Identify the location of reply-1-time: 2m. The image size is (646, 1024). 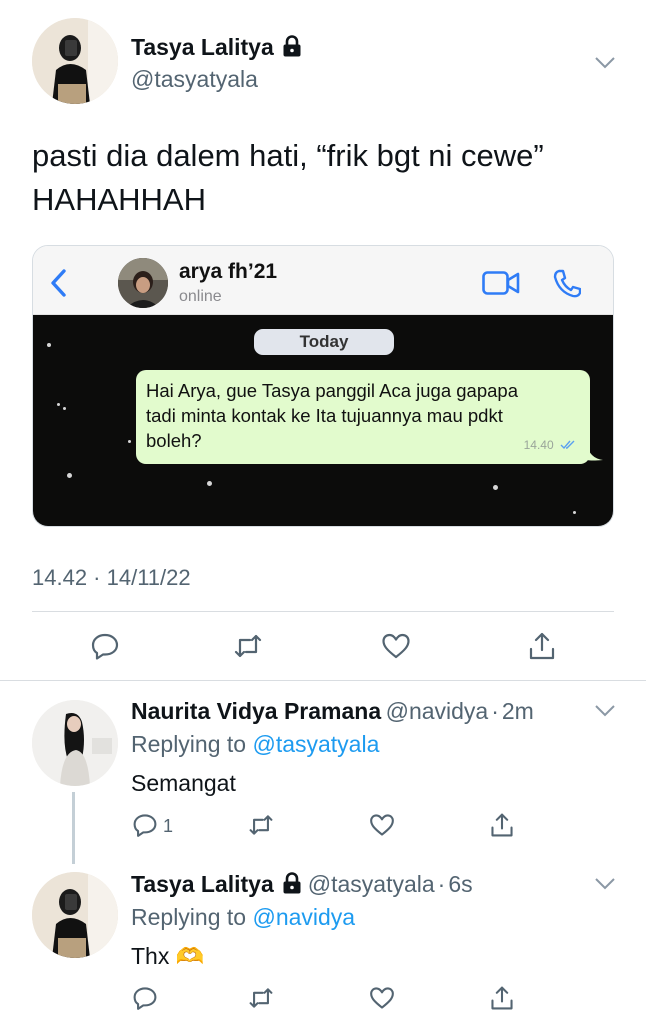
(518, 711).